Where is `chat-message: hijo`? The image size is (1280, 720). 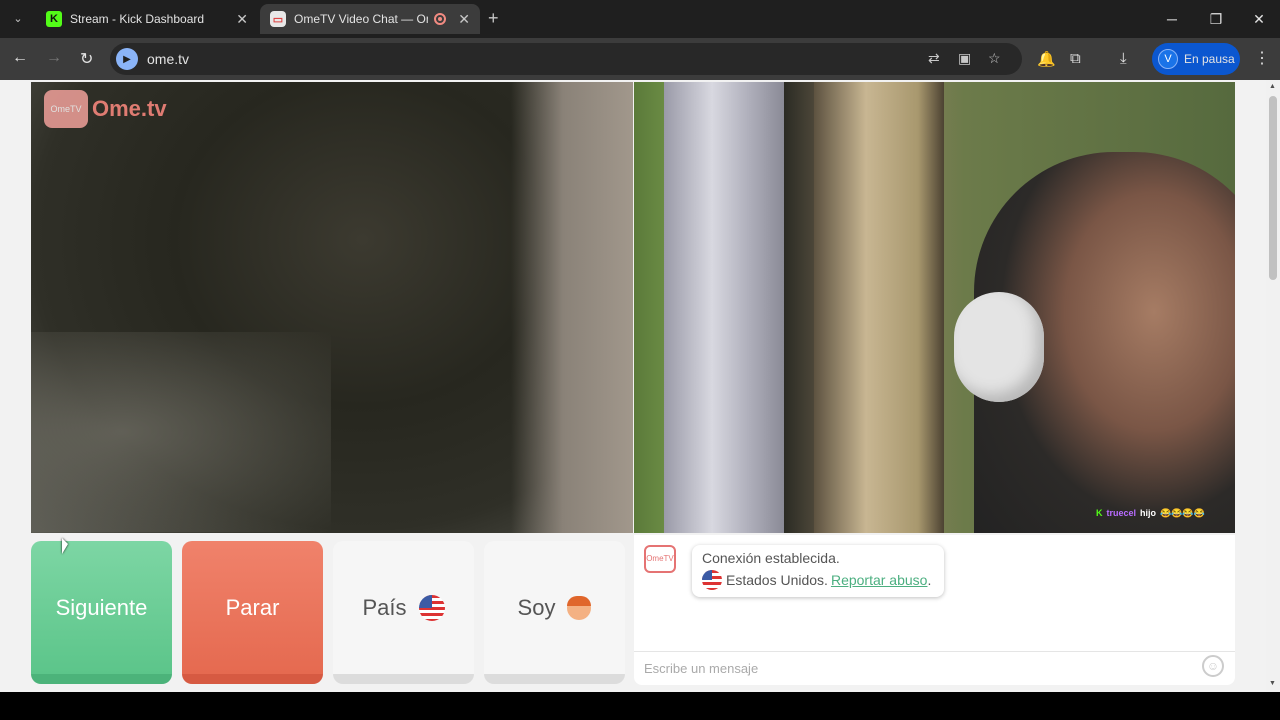
chat-message: hijo is located at coordinates (1148, 513).